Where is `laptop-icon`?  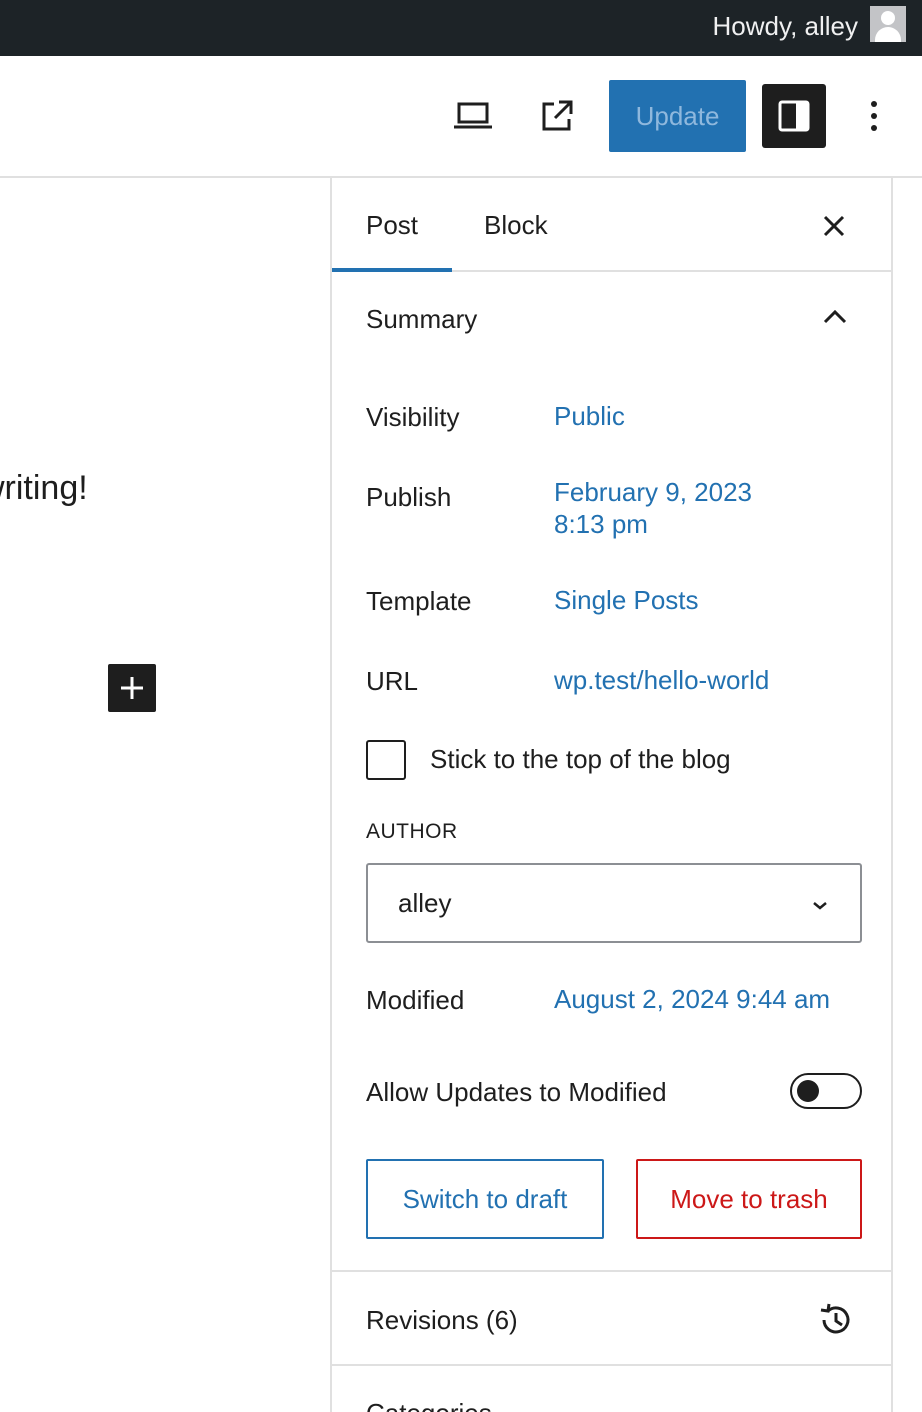
laptop-icon is located at coordinates (473, 116).